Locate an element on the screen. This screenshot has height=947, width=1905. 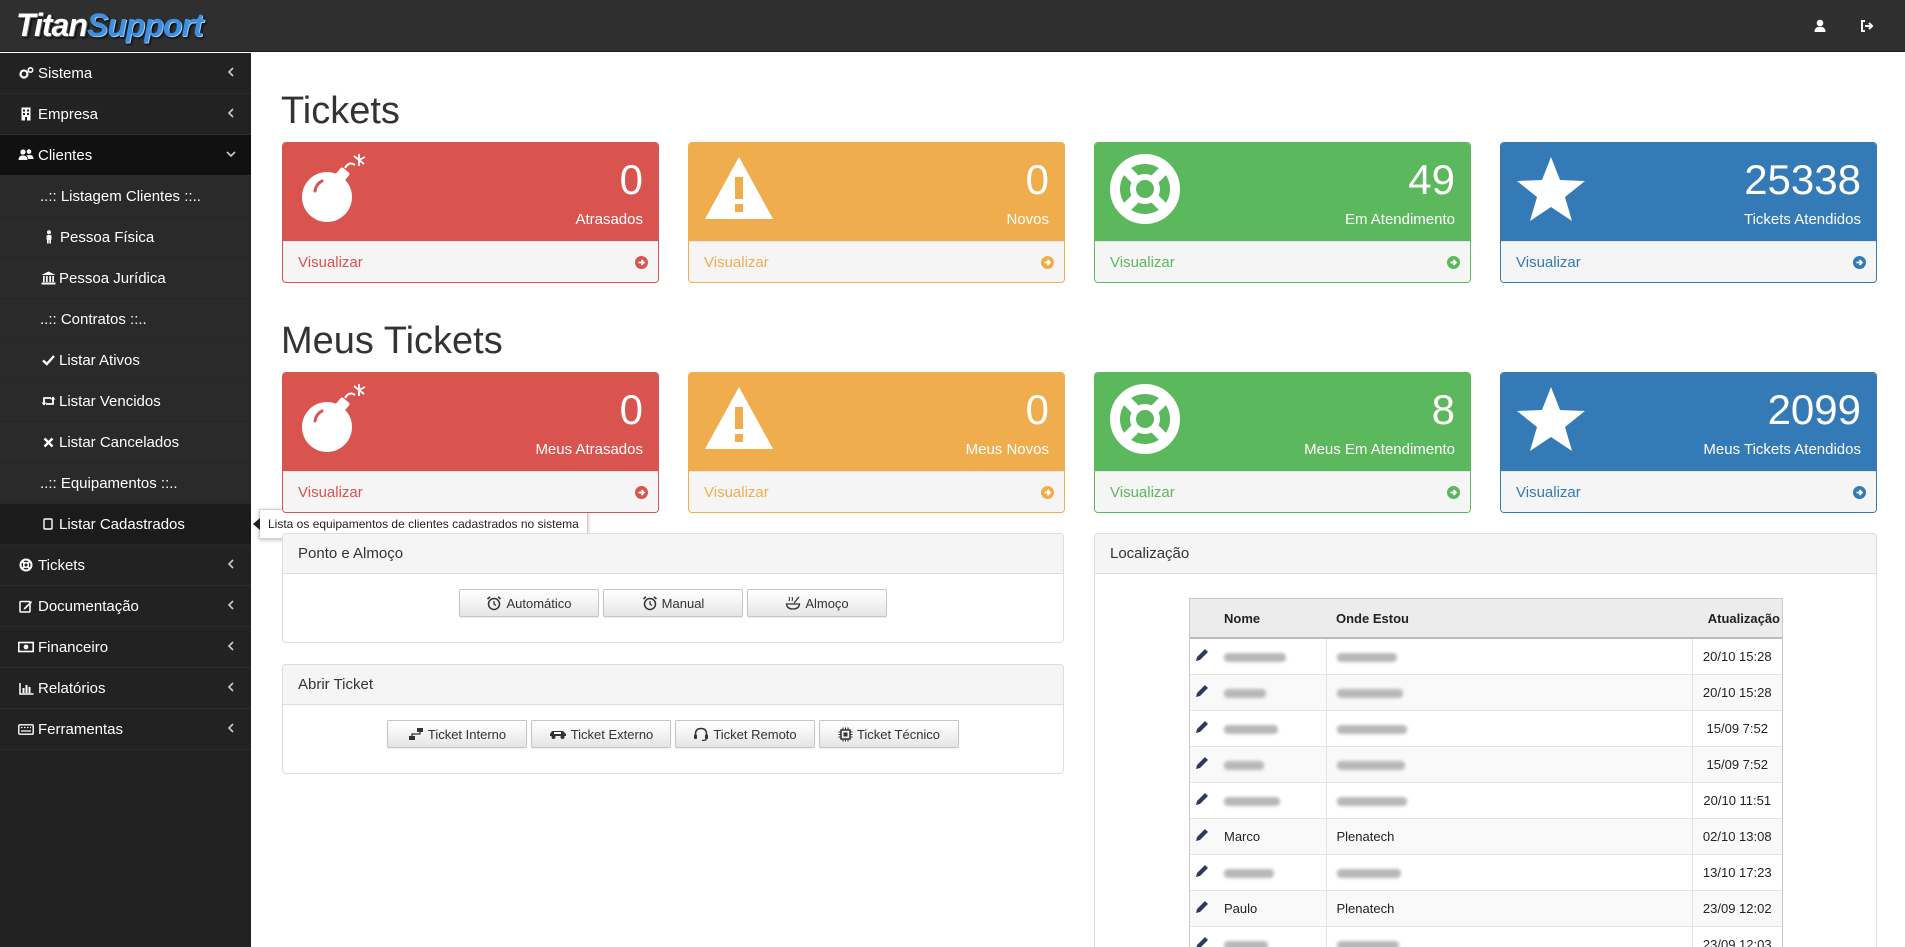
ticket-remoto-button: Ticket Remoto is located at coordinates (745, 734).